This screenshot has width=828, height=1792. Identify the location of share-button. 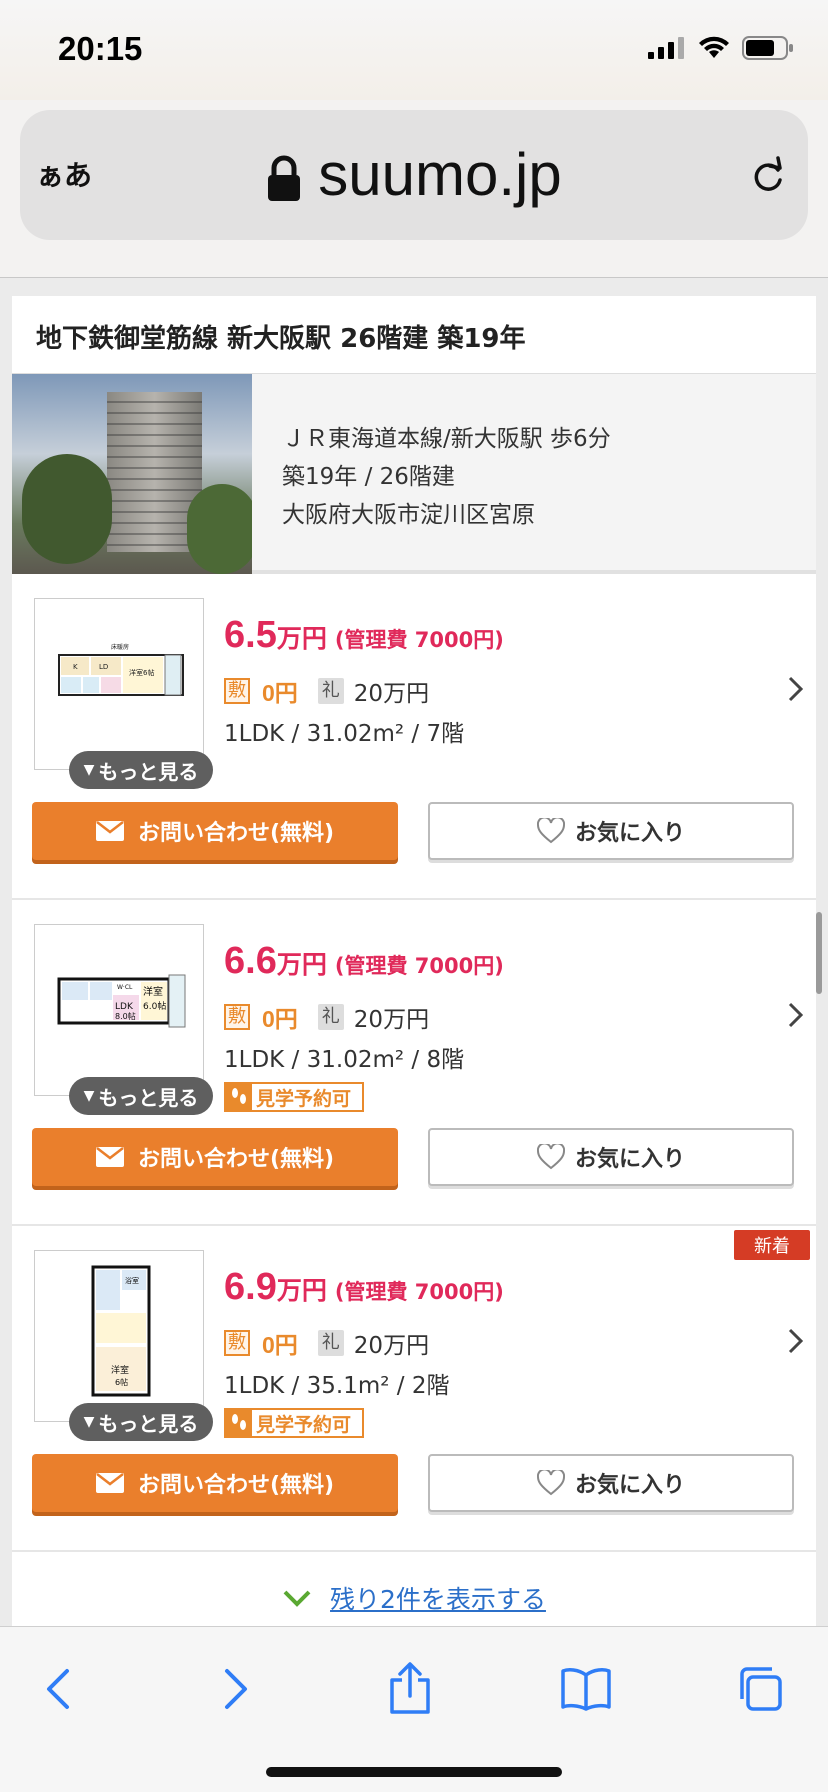
(410, 1689).